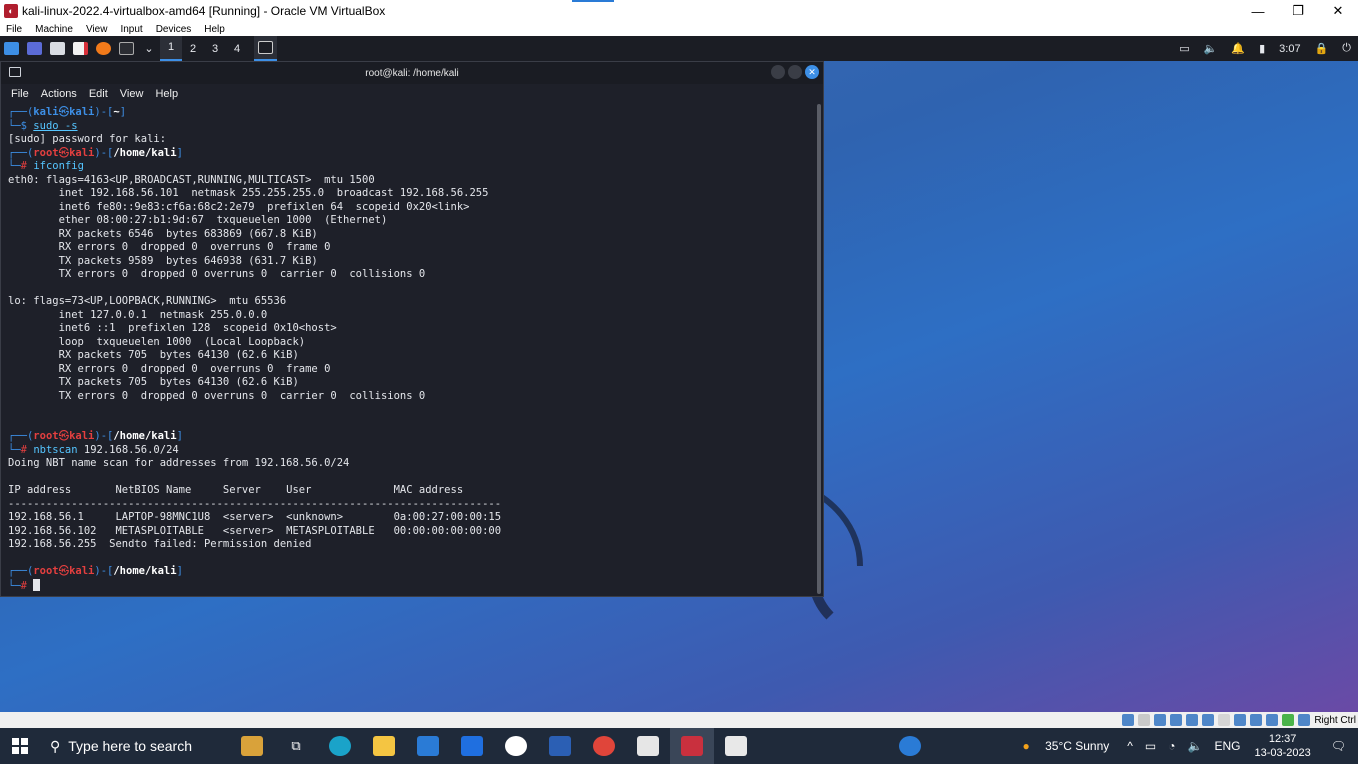 This screenshot has width=1358, height=764. I want to click on search-highlight-icon, so click(252, 746).